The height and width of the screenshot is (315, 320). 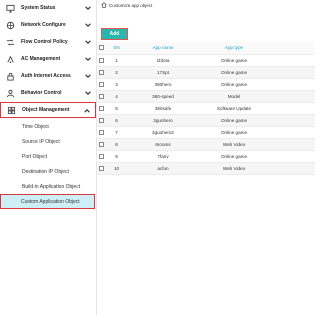 I want to click on sidebar-item-label: Auth Internet Access, so click(x=46, y=76).